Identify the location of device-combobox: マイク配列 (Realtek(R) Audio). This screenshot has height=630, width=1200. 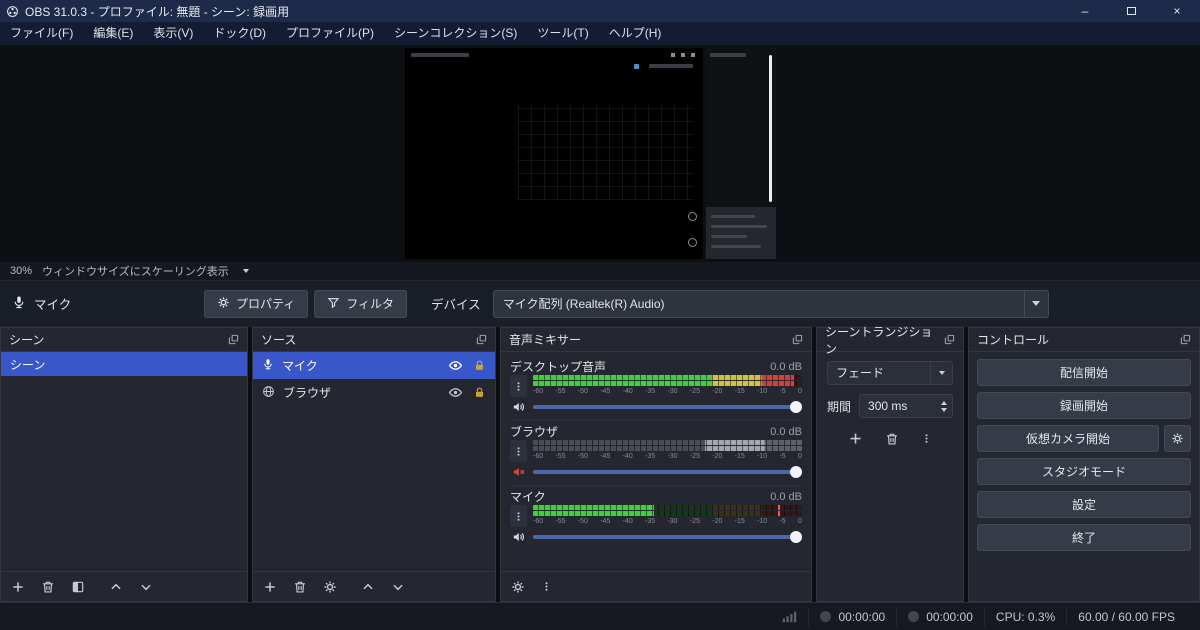
(770, 303).